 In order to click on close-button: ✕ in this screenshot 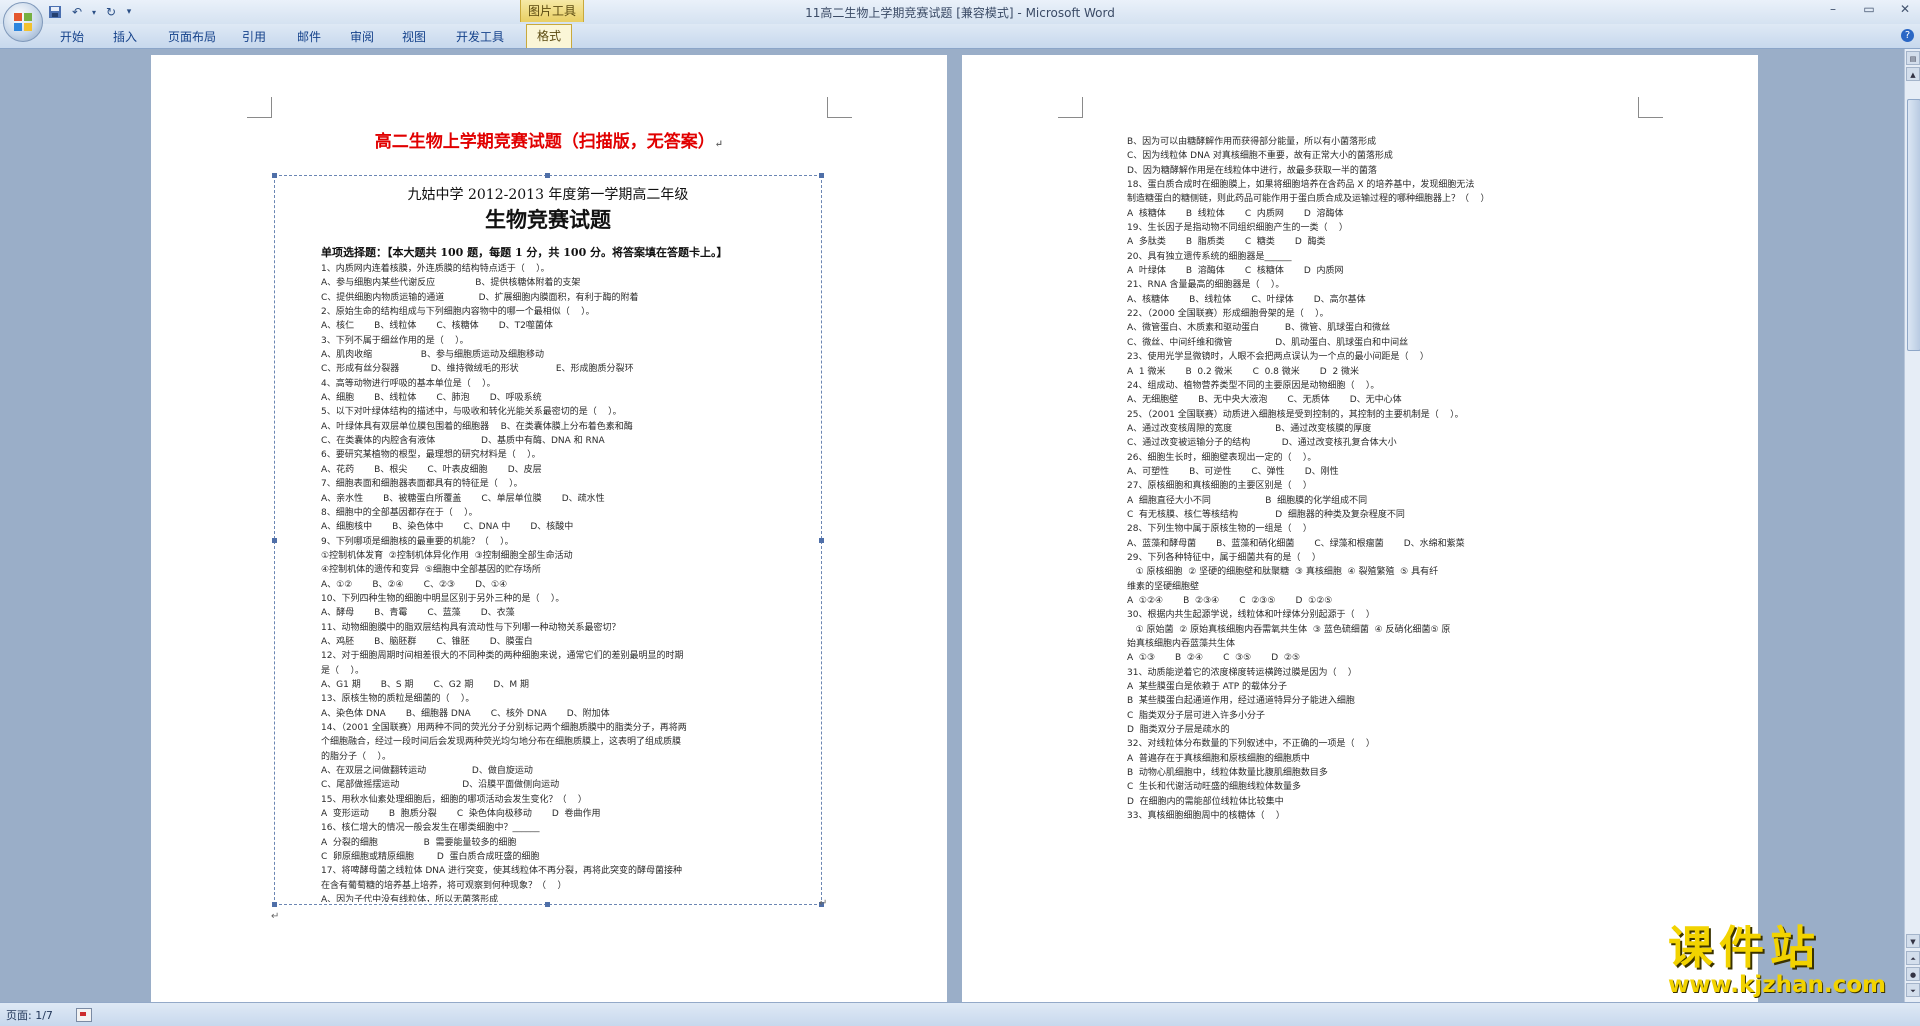, I will do `click(1905, 9)`.